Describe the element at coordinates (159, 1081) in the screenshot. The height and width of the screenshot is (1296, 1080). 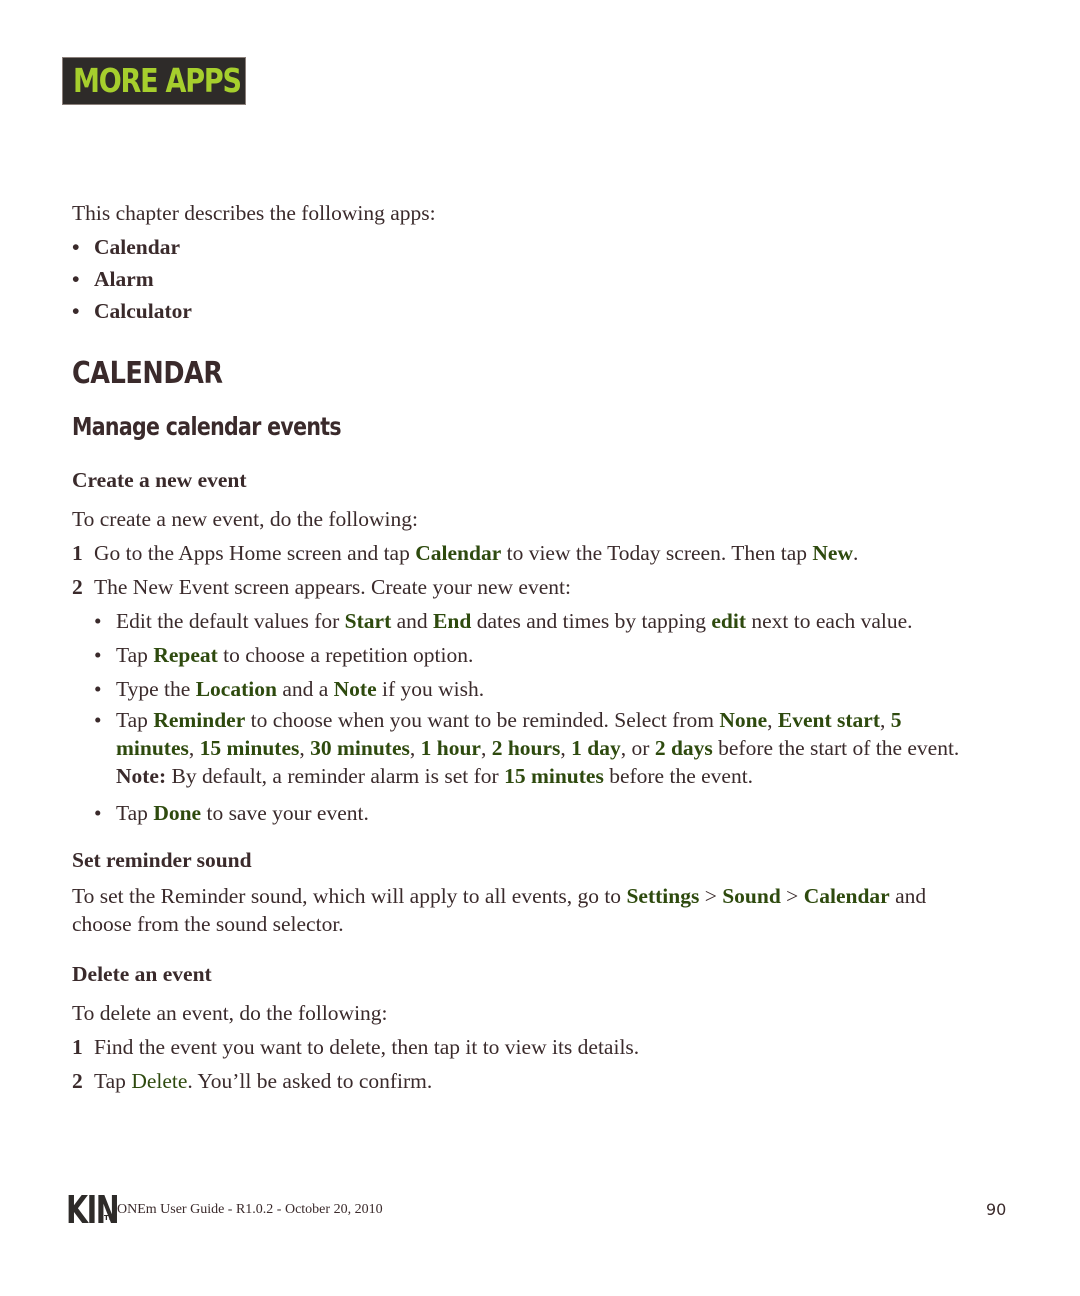
I see `keyword-delete: Delete` at that location.